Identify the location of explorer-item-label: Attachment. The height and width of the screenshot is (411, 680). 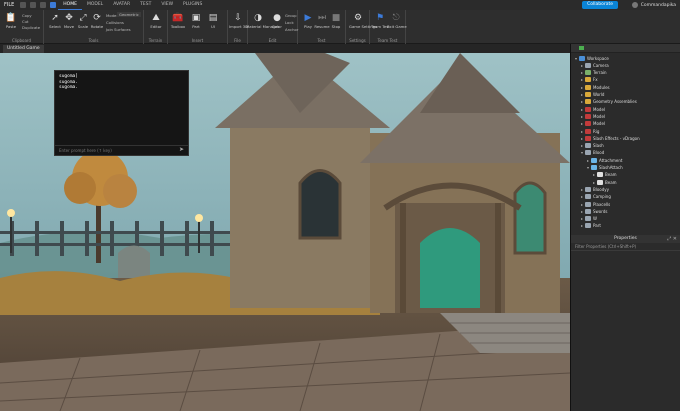
(611, 160).